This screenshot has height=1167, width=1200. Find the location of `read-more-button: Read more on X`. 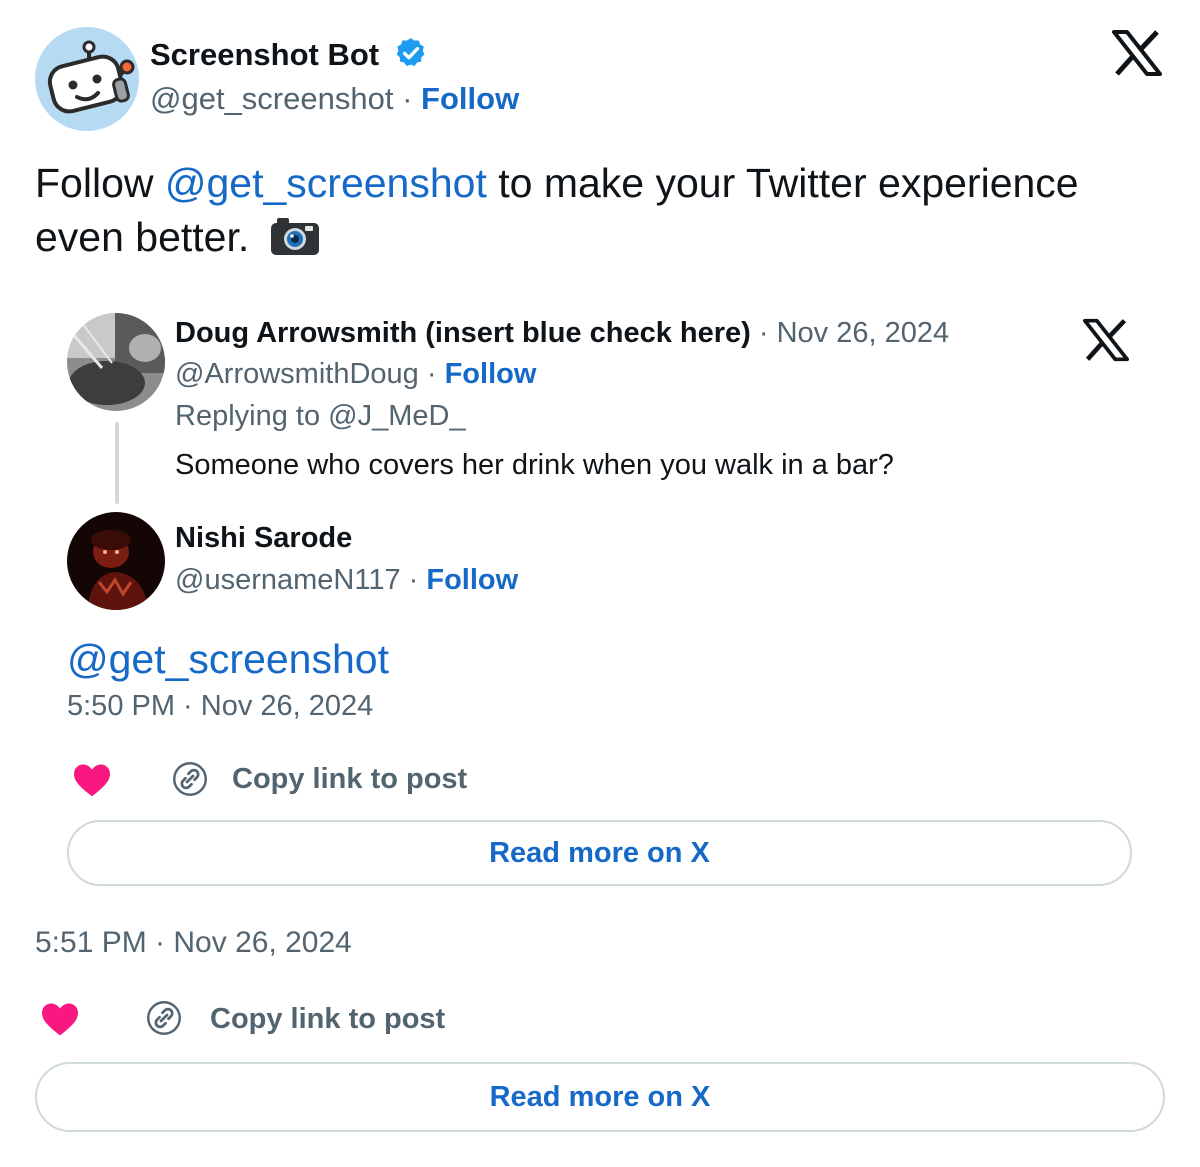

read-more-button: Read more on X is located at coordinates (600, 1097).